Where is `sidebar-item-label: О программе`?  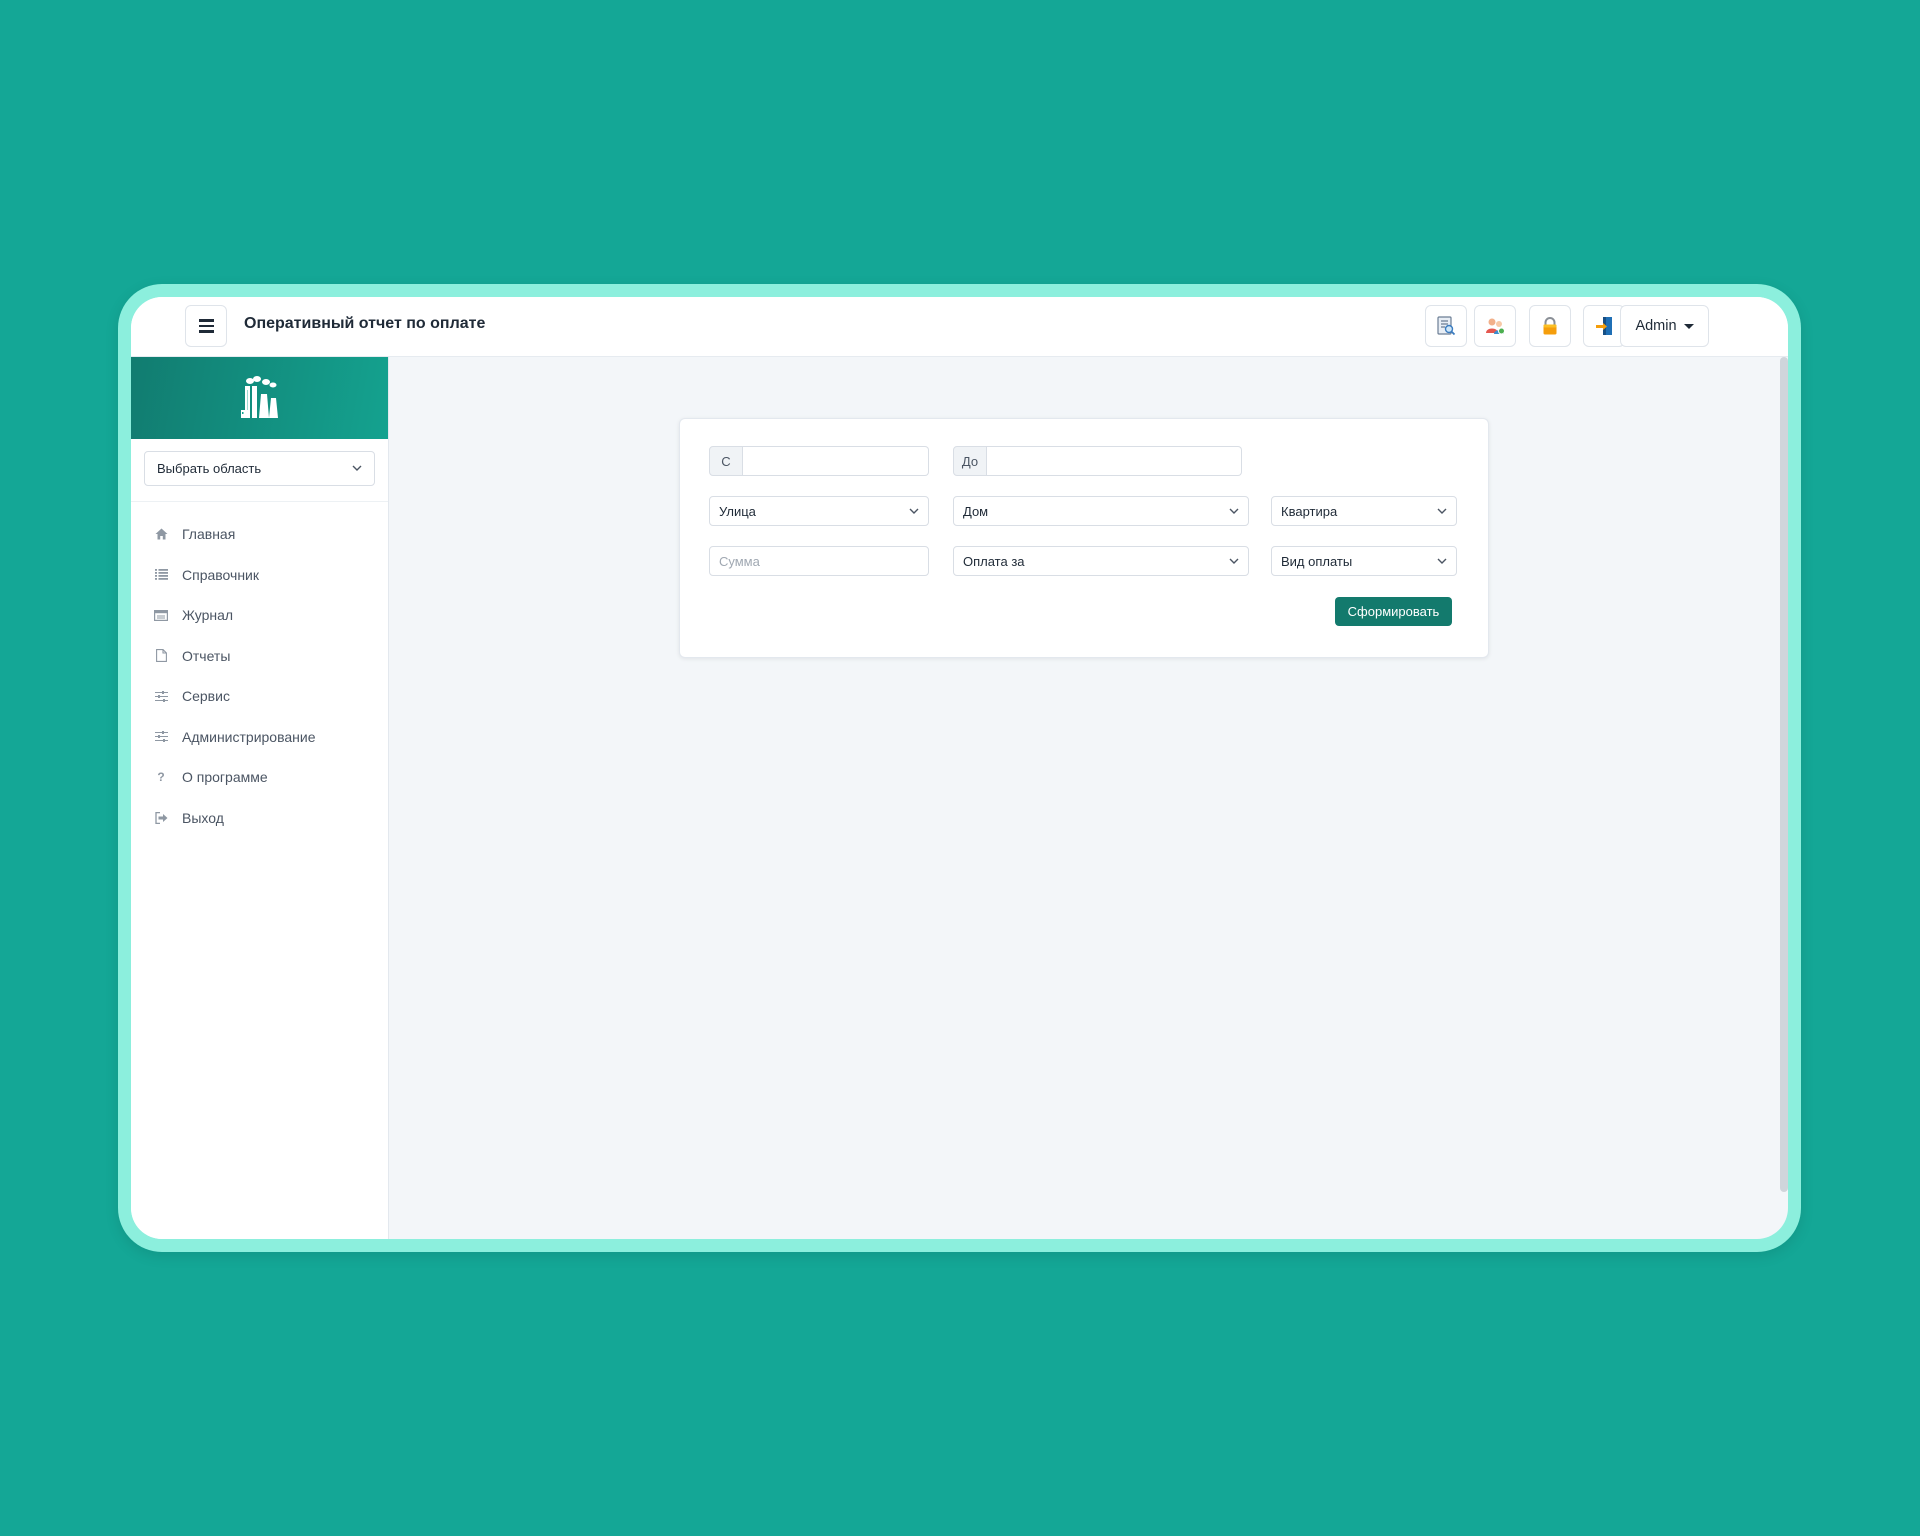 sidebar-item-label: О программе is located at coordinates (225, 777).